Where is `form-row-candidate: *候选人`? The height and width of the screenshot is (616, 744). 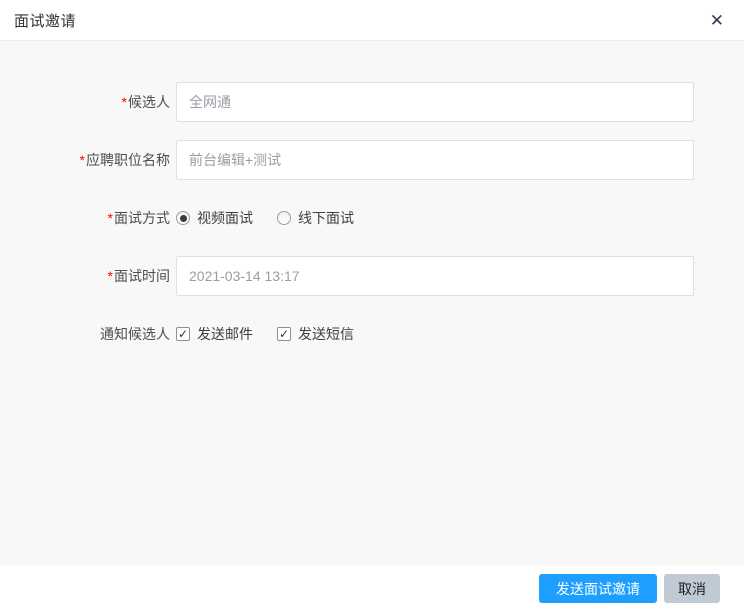 form-row-candidate: *候选人 is located at coordinates (372, 102).